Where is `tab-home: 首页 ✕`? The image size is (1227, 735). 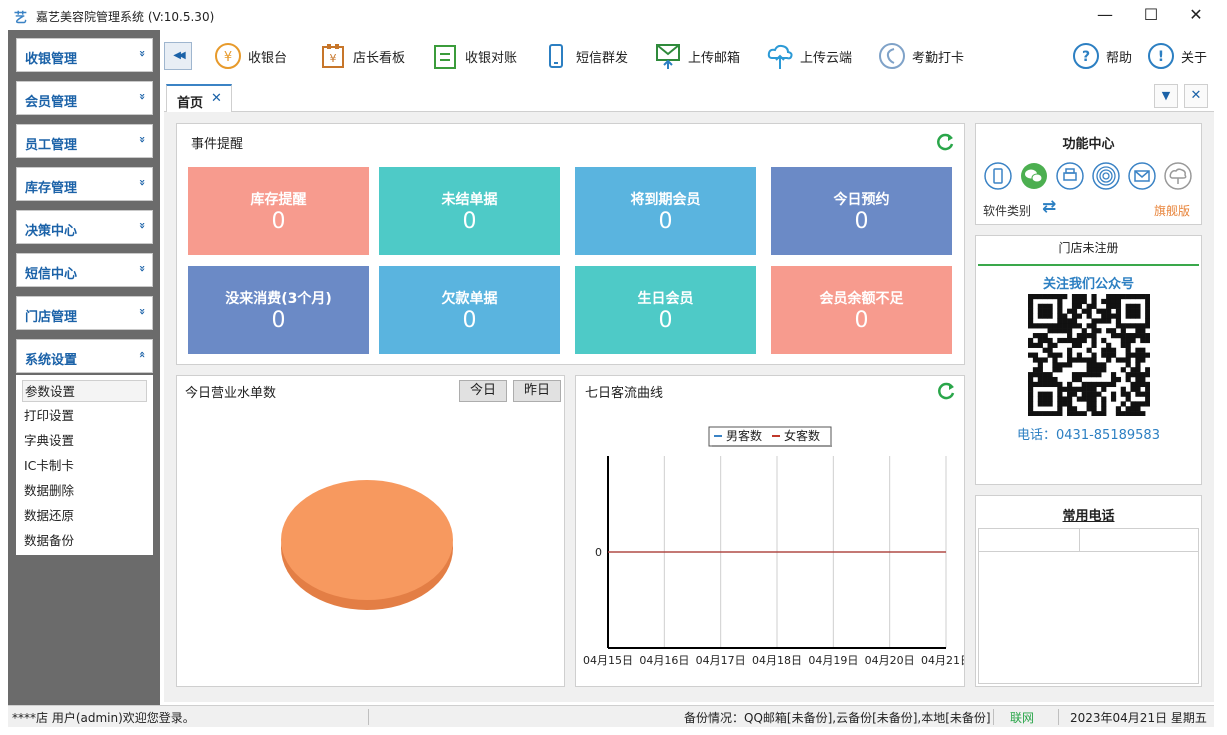 tab-home: 首页 ✕ is located at coordinates (199, 98).